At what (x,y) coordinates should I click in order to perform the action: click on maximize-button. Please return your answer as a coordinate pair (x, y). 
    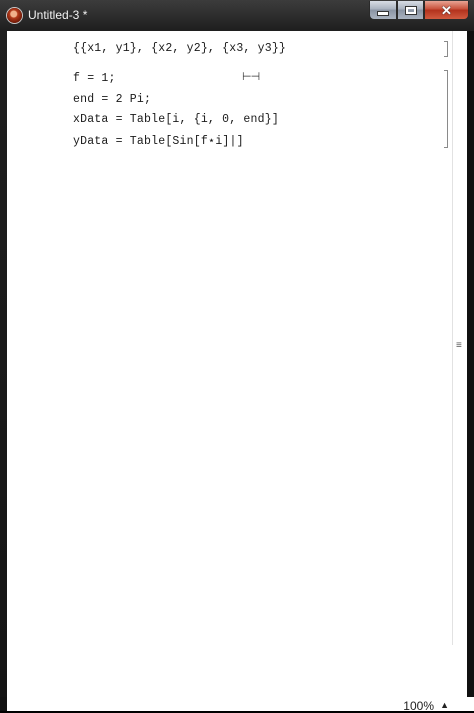
    Looking at the image, I should click on (410, 10).